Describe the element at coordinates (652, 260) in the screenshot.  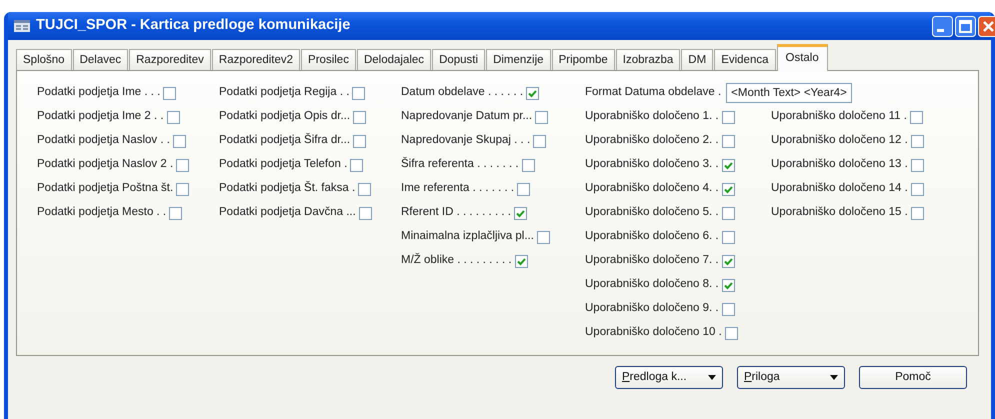
I see `field-label: Uporabniško določeno 7. .` at that location.